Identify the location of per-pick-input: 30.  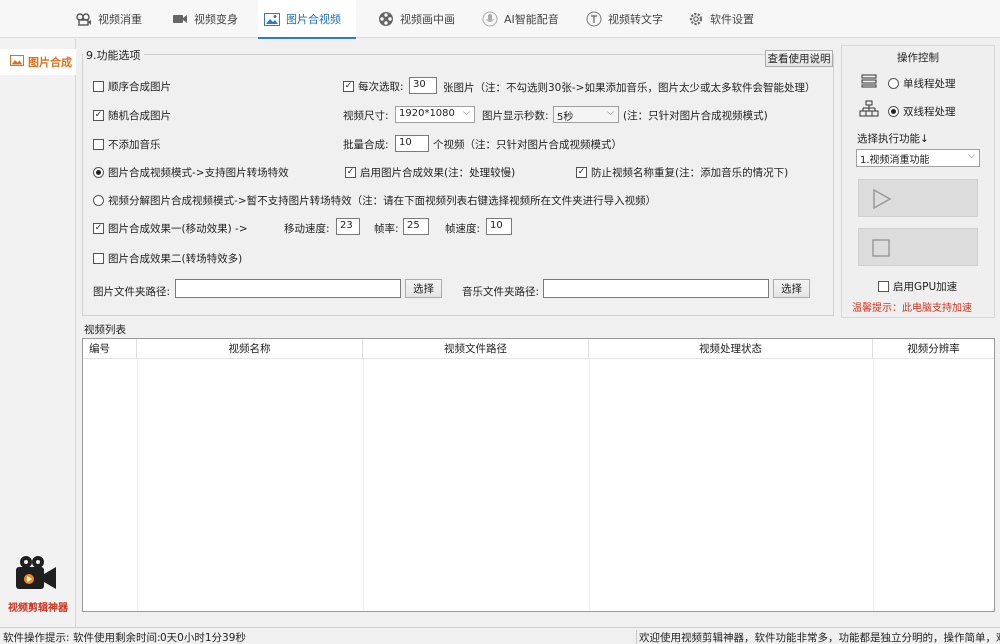
(423, 85).